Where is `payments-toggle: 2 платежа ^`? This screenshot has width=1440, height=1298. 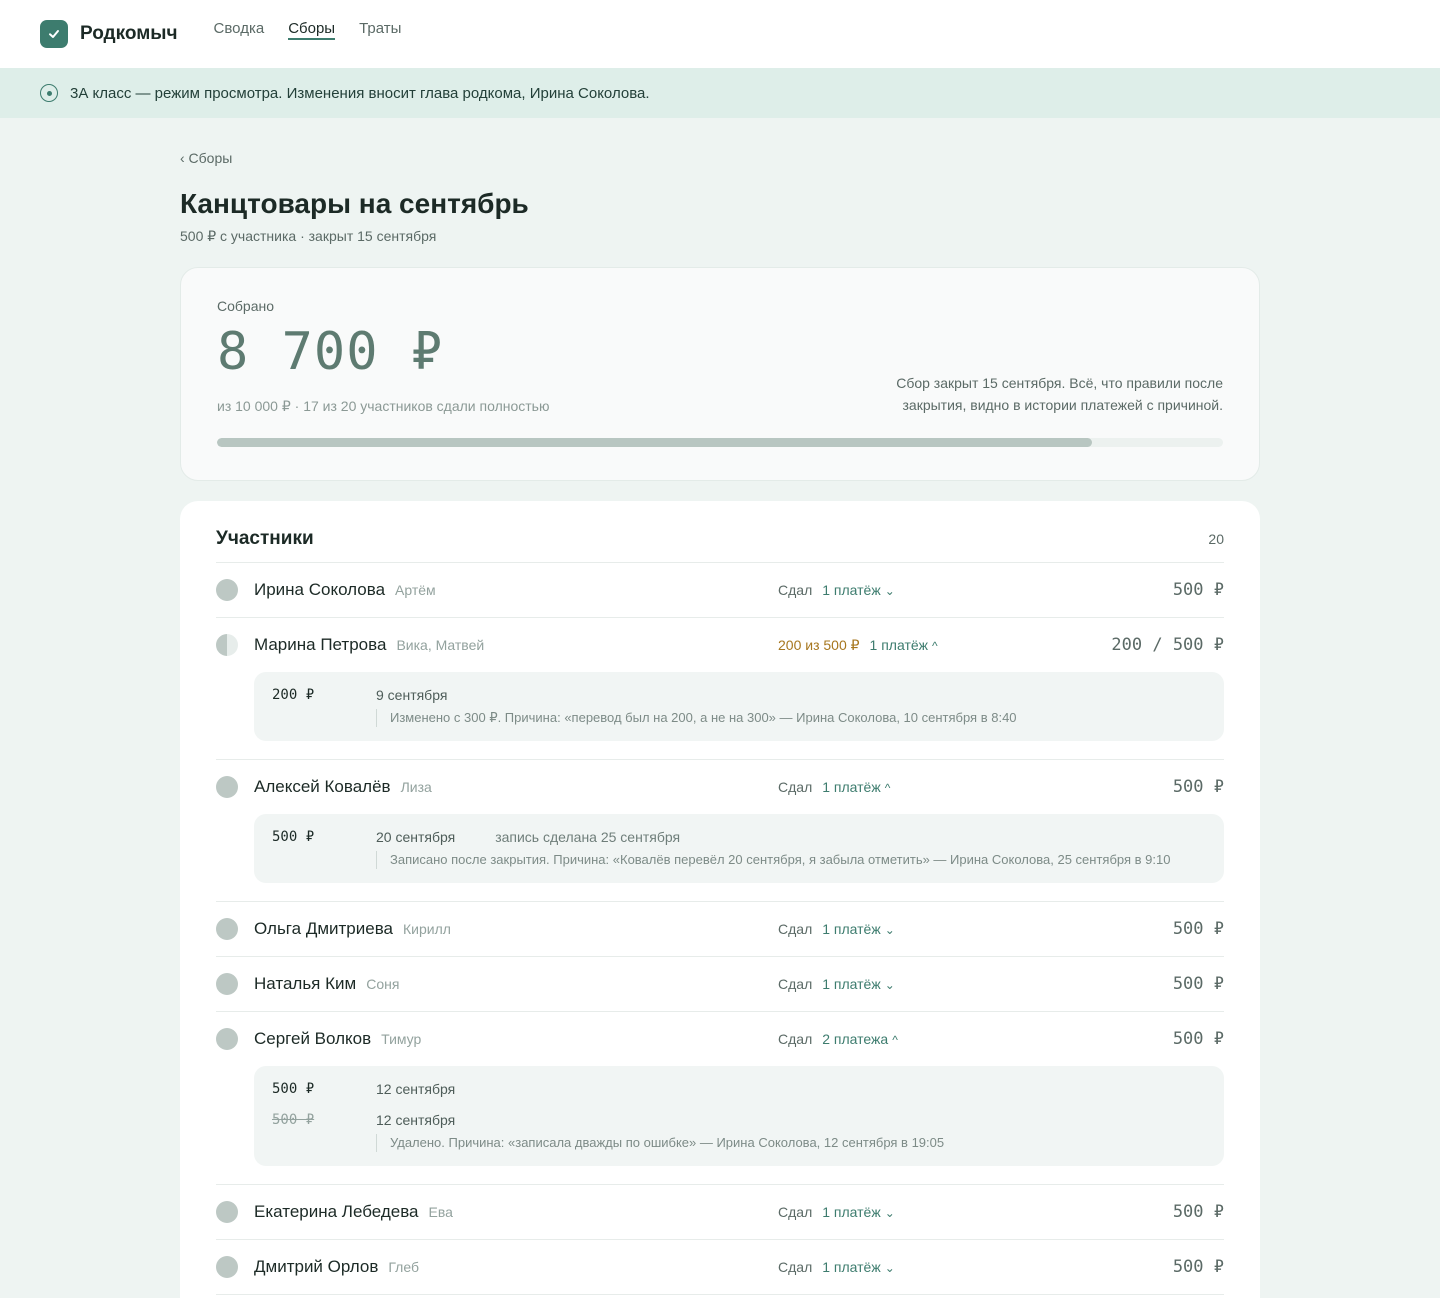
payments-toggle: 2 платежа ^ is located at coordinates (860, 1039).